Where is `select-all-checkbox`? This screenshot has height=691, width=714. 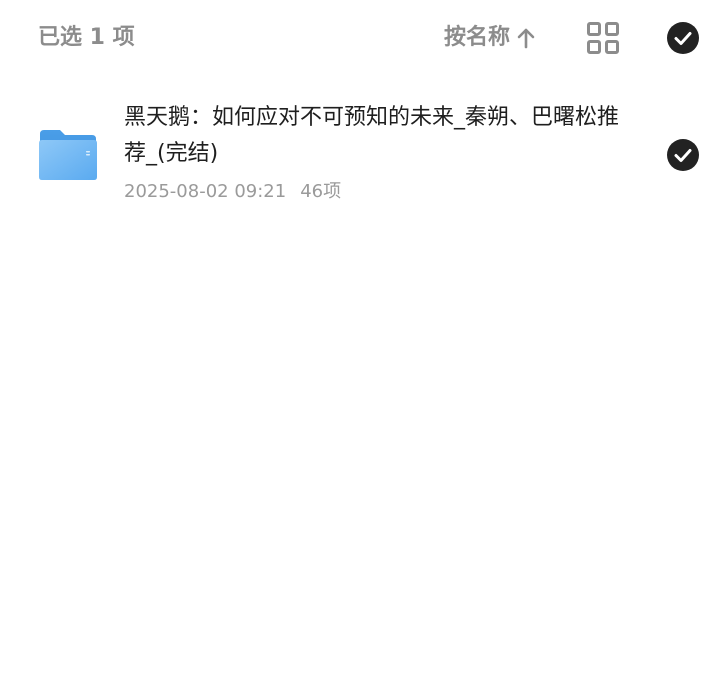
select-all-checkbox is located at coordinates (683, 38).